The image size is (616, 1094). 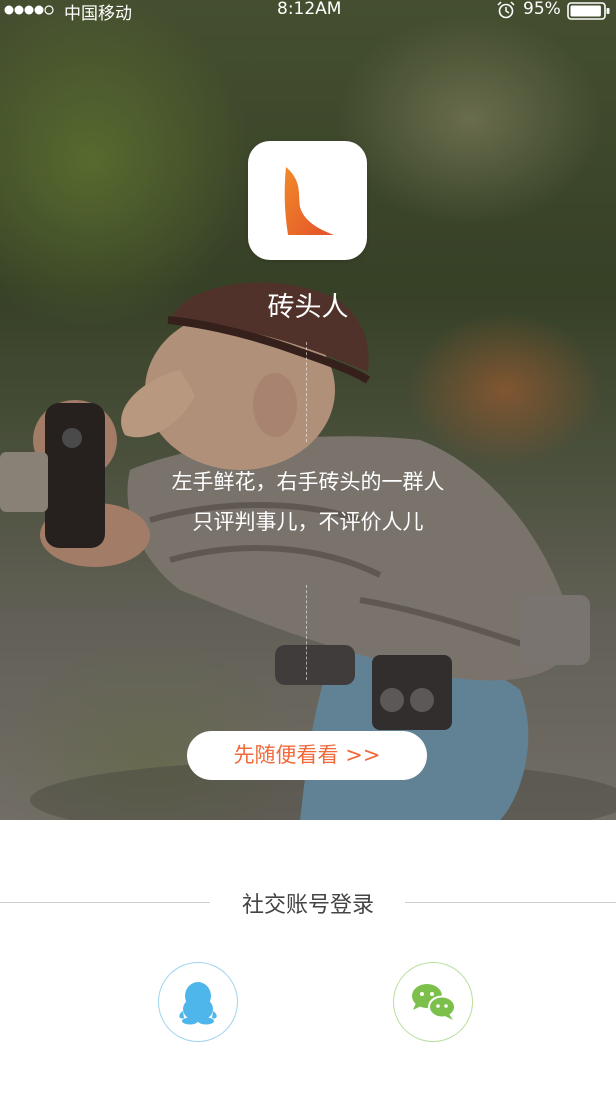 What do you see at coordinates (29, 10) in the screenshot?
I see `signal-strength-icon` at bounding box center [29, 10].